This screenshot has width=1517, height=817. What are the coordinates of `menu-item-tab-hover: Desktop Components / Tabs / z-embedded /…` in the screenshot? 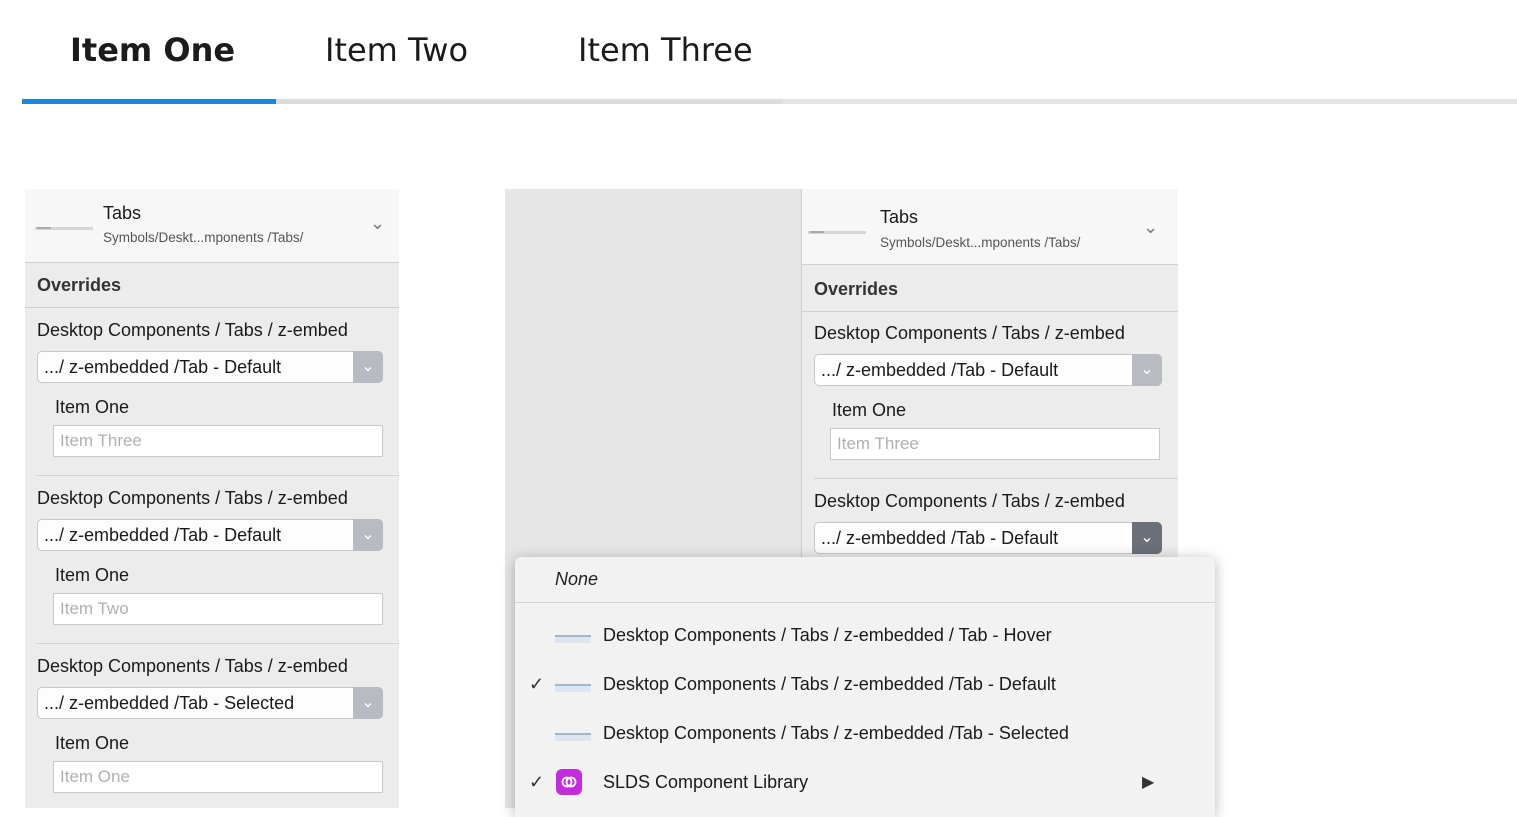 It's located at (846, 637).